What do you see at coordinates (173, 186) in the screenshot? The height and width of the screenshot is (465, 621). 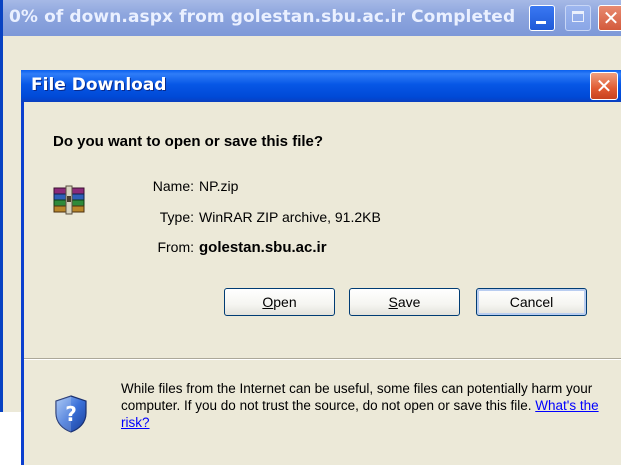 I see `name-label: Name:` at bounding box center [173, 186].